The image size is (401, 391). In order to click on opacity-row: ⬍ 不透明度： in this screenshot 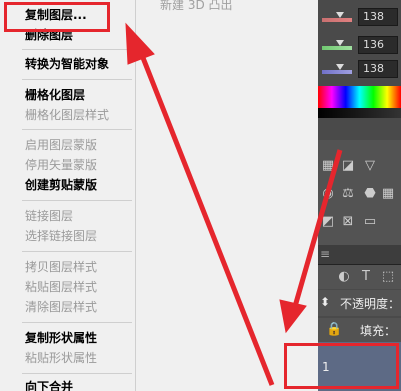, I will do `click(359, 303)`.